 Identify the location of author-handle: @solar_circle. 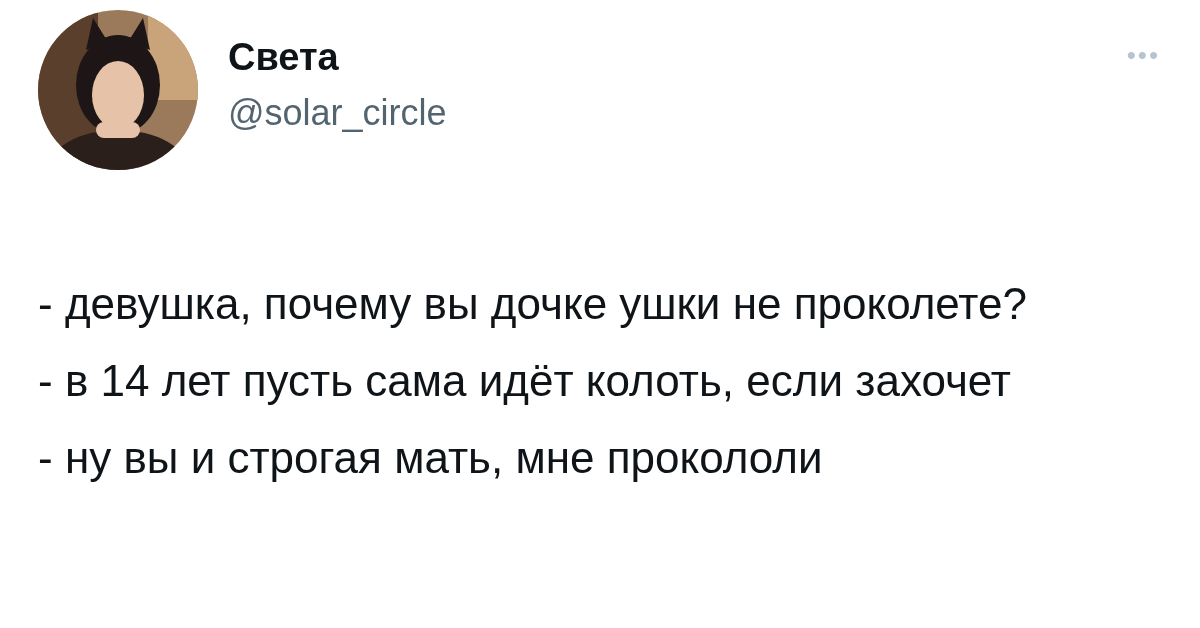
(338, 113).